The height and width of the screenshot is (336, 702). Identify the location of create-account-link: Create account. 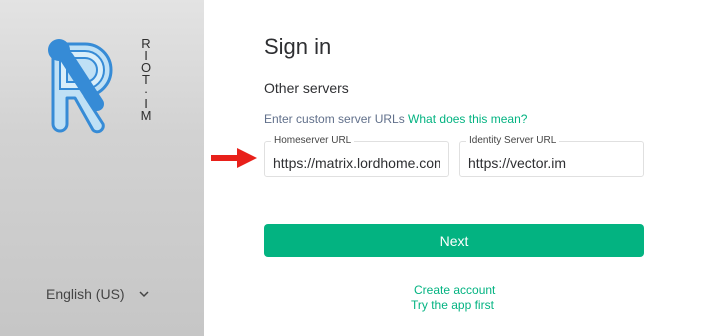
(454, 290).